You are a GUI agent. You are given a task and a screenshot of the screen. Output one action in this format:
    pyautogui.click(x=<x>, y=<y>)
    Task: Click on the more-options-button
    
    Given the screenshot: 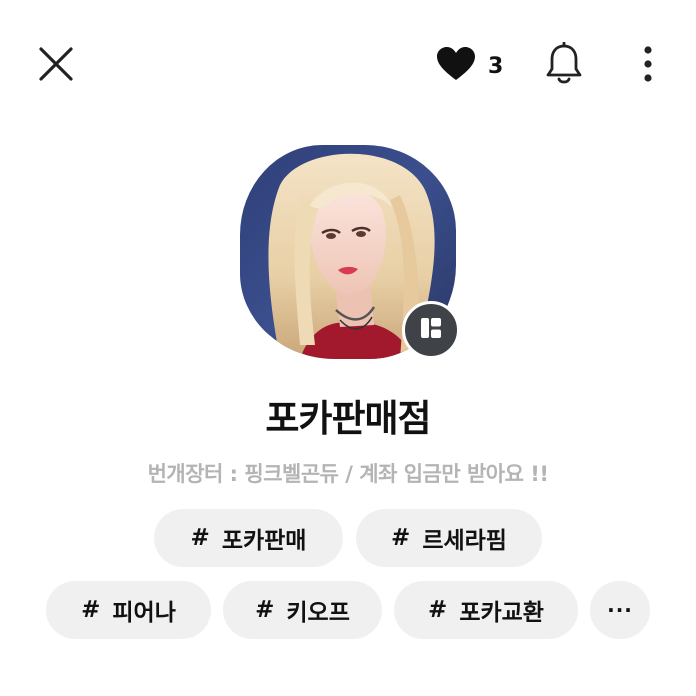 What is the action you would take?
    pyautogui.click(x=648, y=66)
    